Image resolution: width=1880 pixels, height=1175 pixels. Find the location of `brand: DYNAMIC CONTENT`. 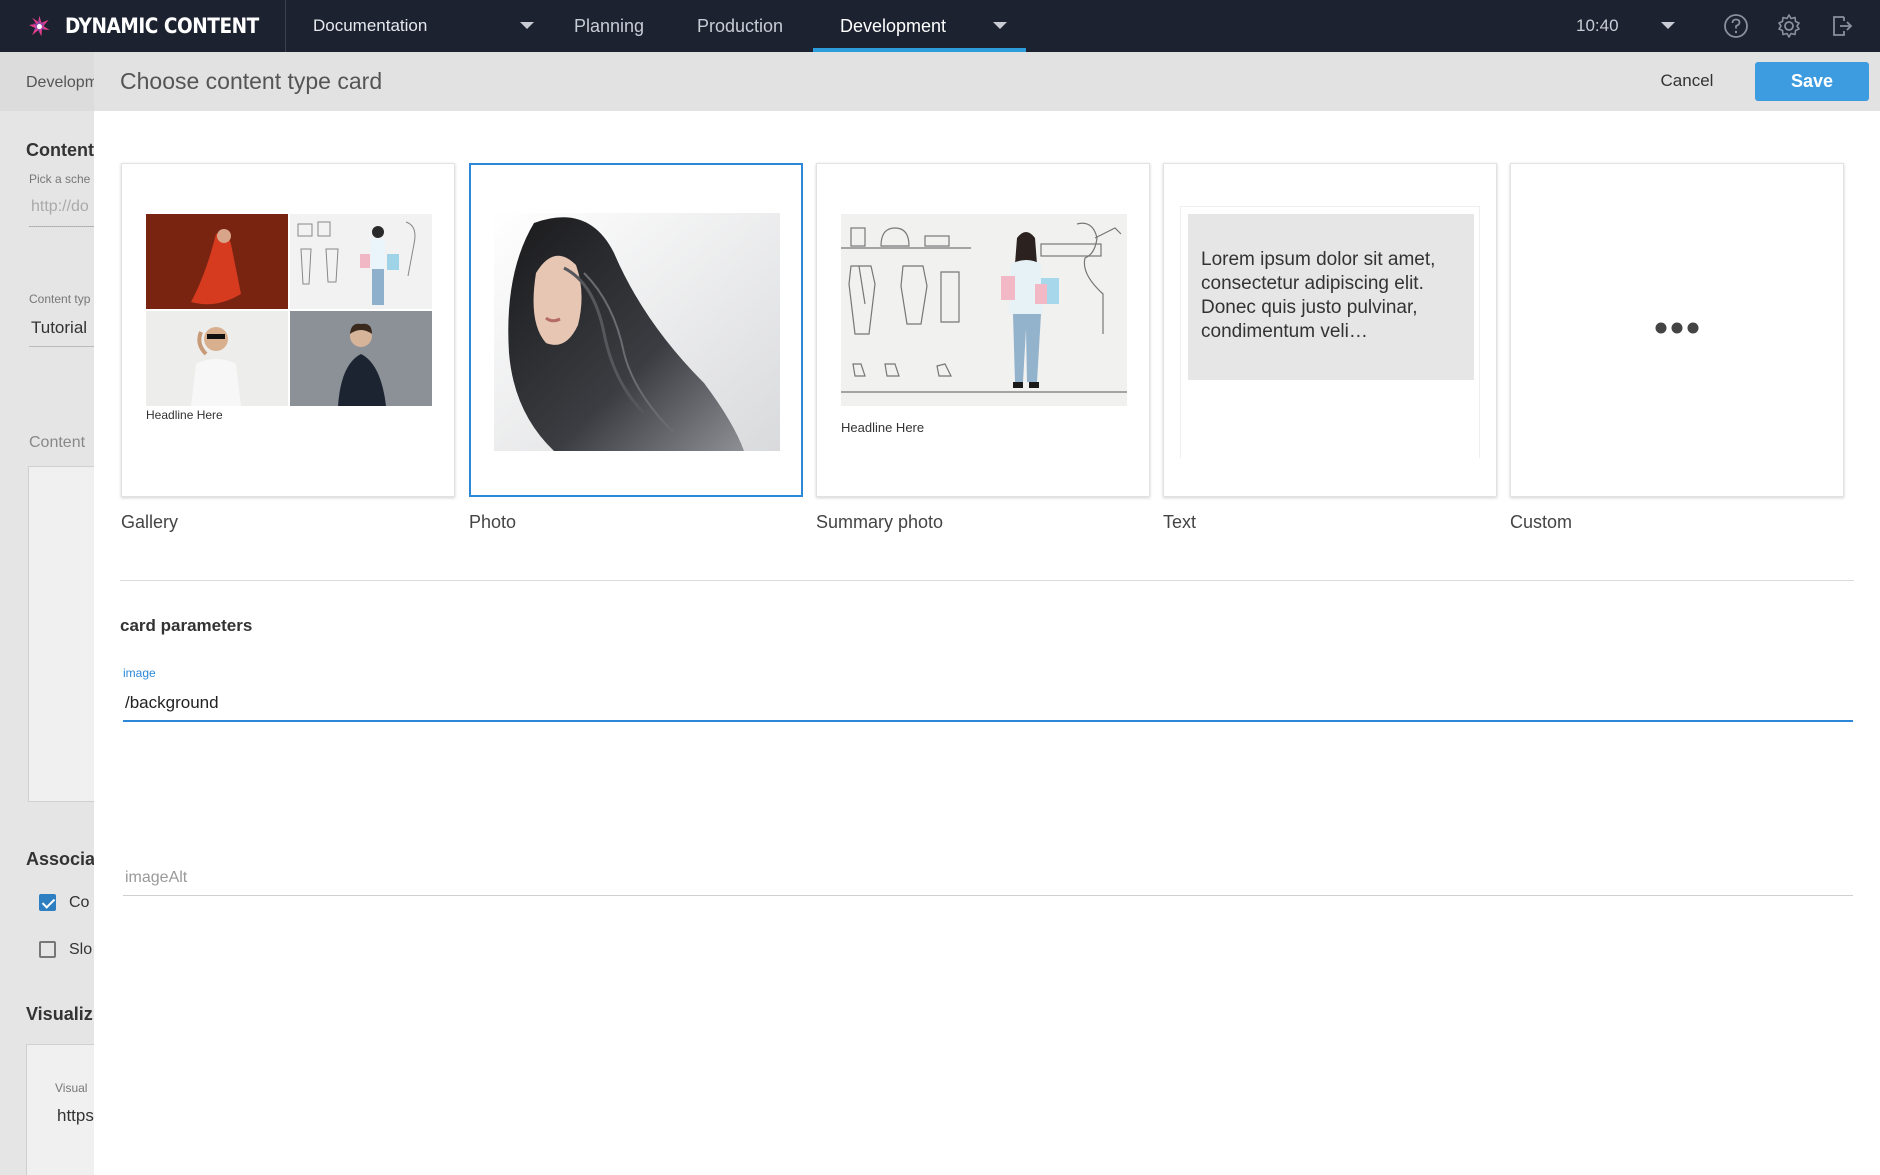

brand: DYNAMIC CONTENT is located at coordinates (143, 26).